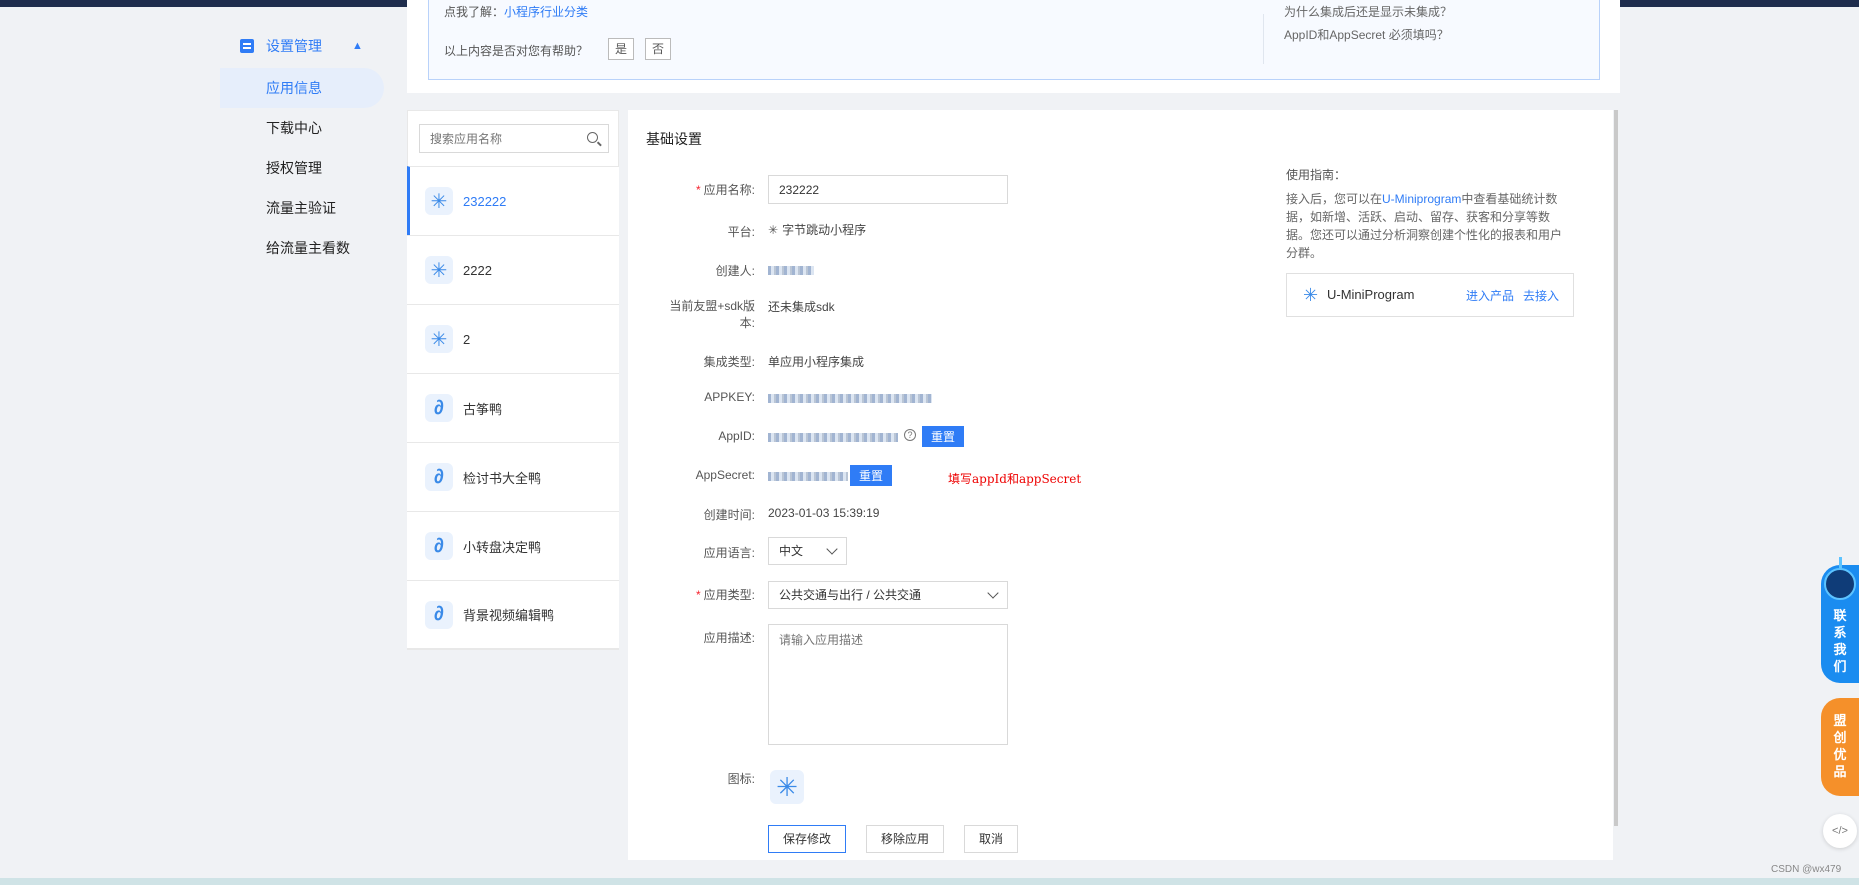 This screenshot has width=1859, height=885. I want to click on app-search-input, so click(495, 138).